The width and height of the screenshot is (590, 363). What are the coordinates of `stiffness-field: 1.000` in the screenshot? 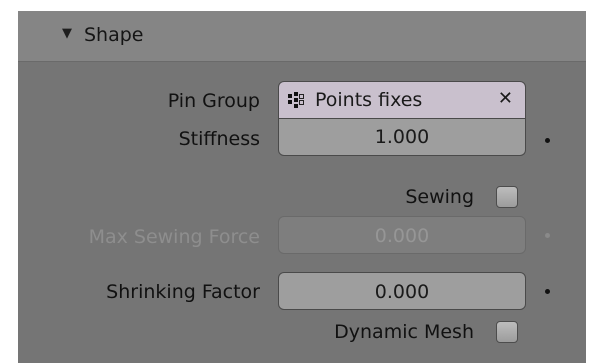 It's located at (402, 137).